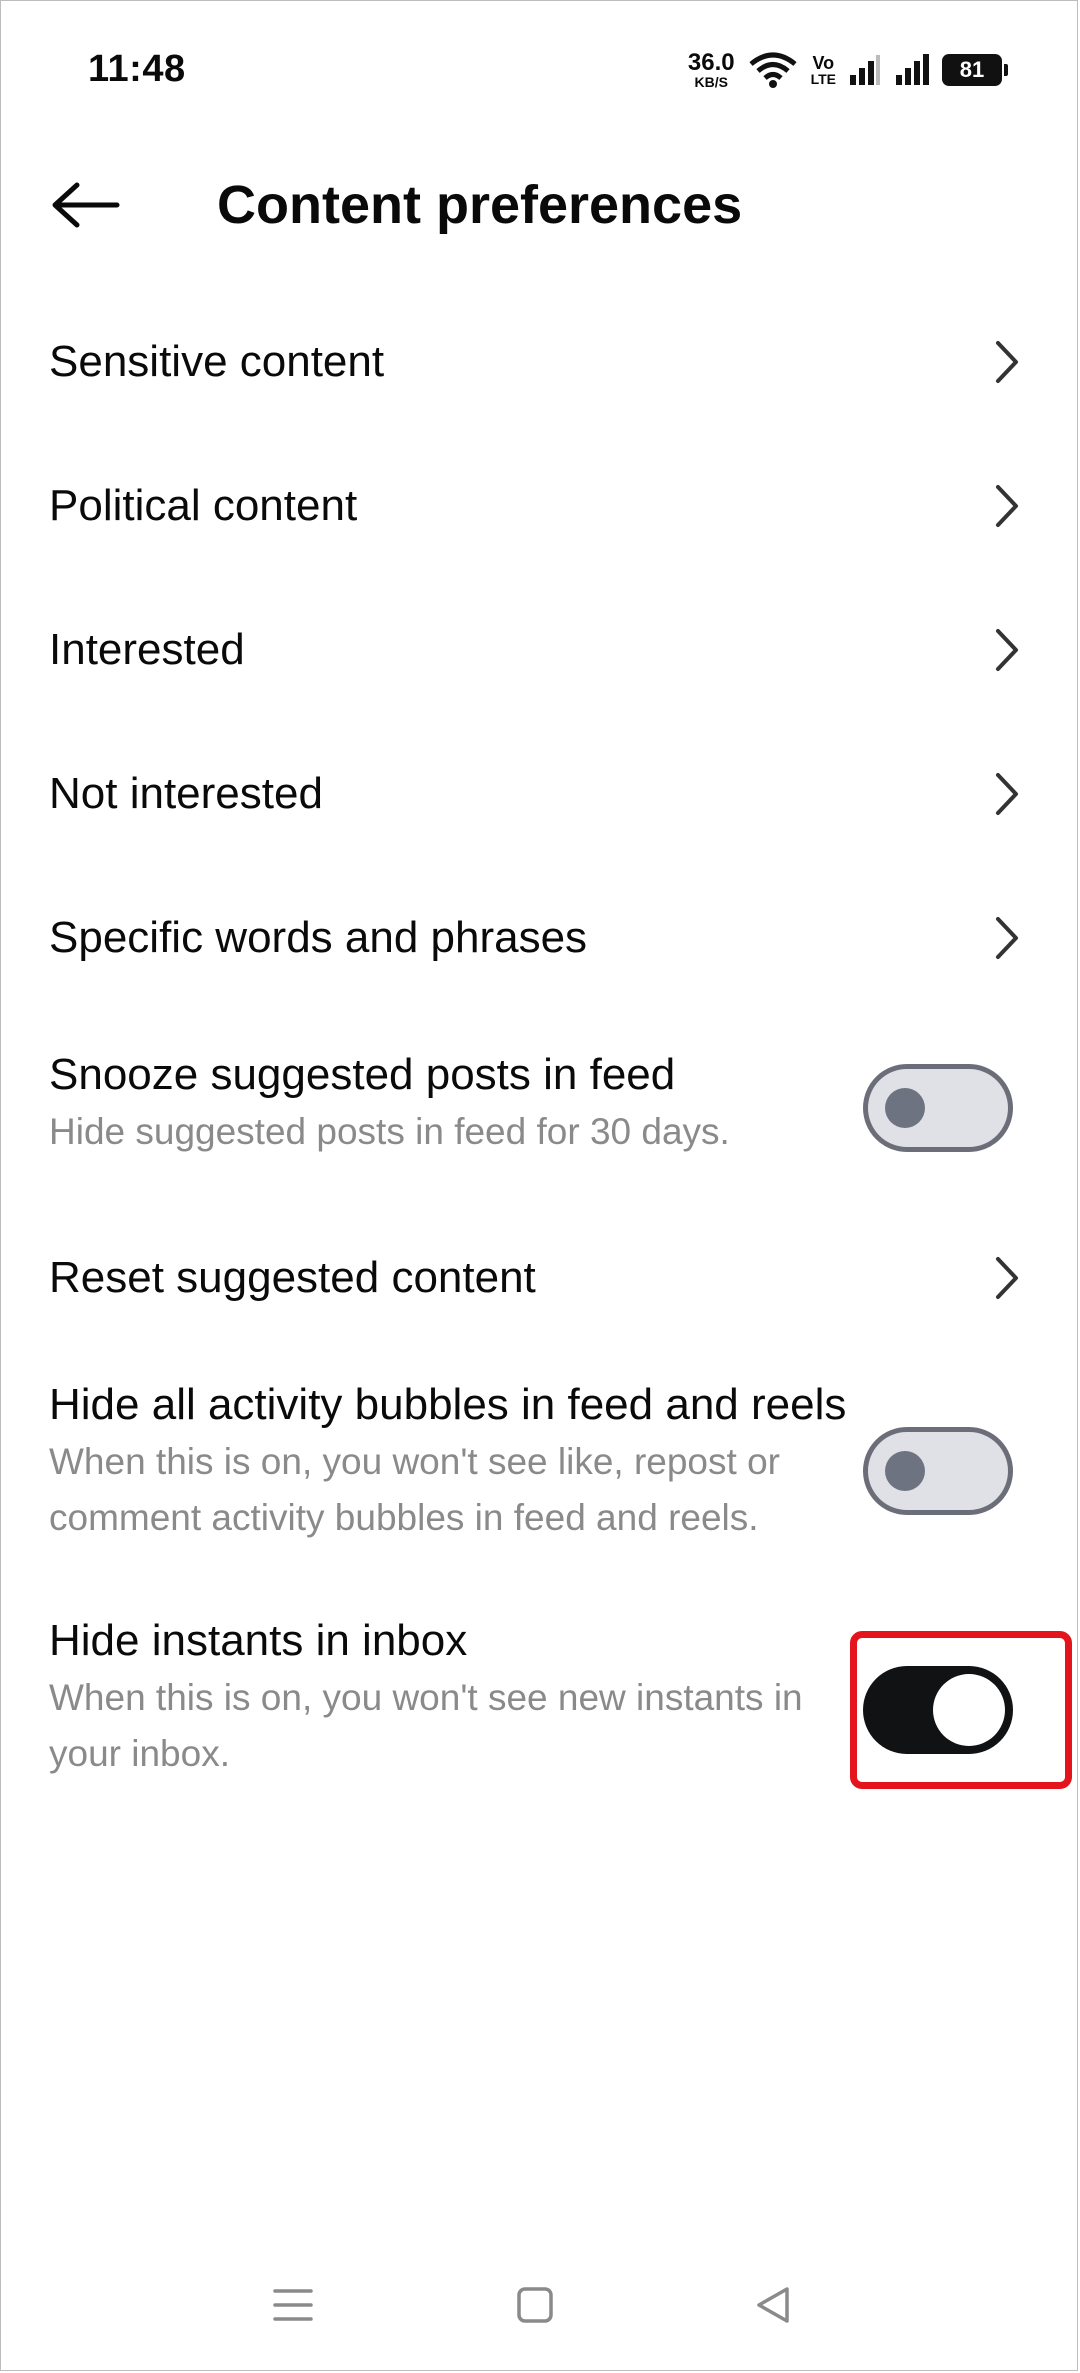 The width and height of the screenshot is (1080, 2373). I want to click on system-nav-bar, so click(540, 2305).